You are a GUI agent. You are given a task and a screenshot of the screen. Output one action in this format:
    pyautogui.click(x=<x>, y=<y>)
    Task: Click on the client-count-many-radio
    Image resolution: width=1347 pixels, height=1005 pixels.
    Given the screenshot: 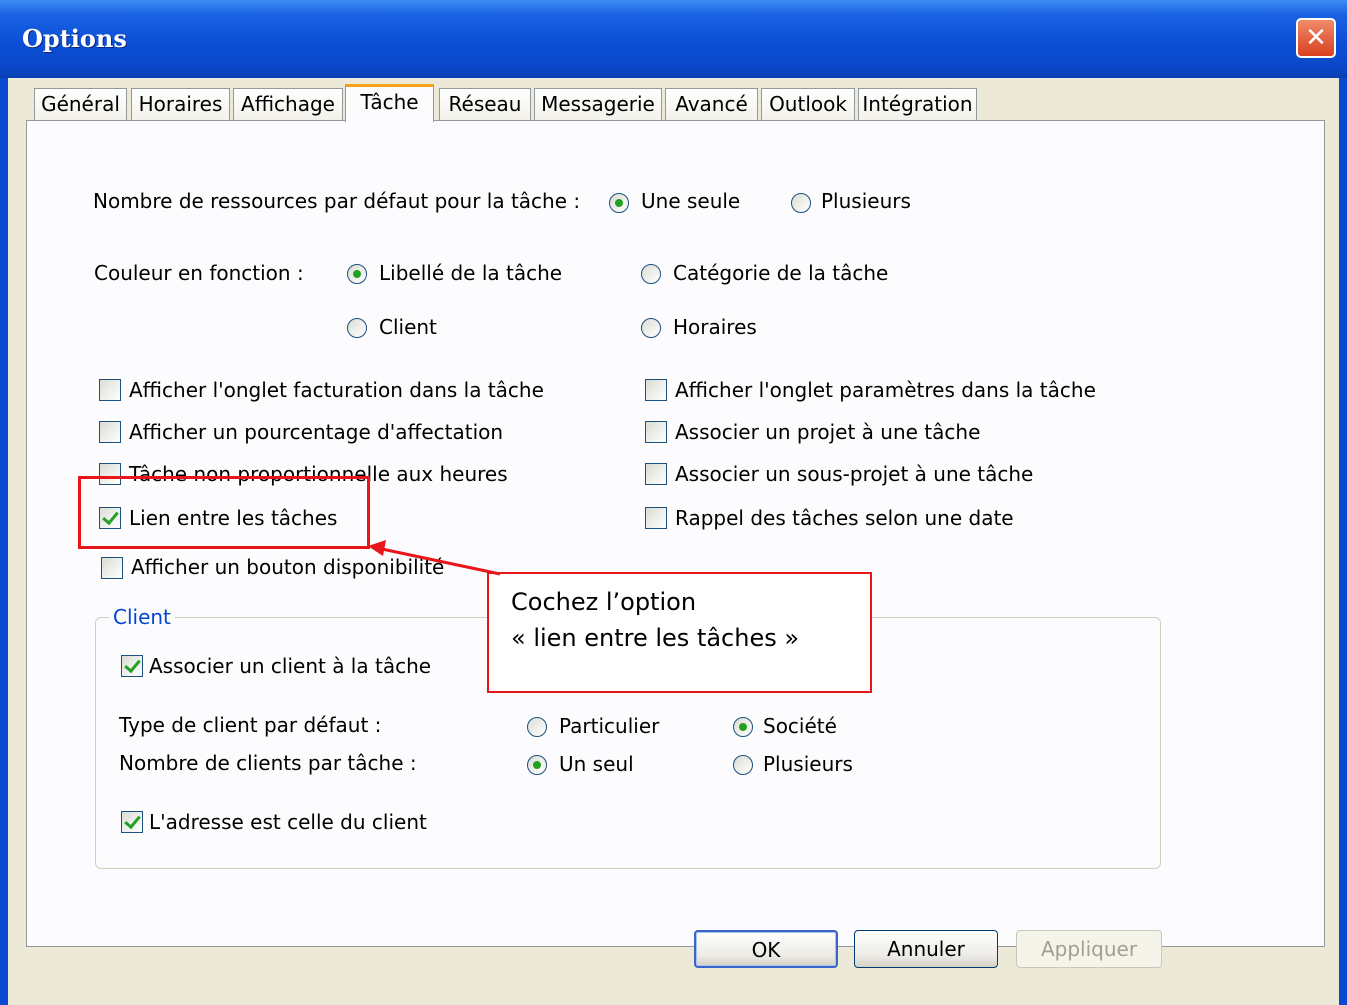 What is the action you would take?
    pyautogui.click(x=743, y=765)
    